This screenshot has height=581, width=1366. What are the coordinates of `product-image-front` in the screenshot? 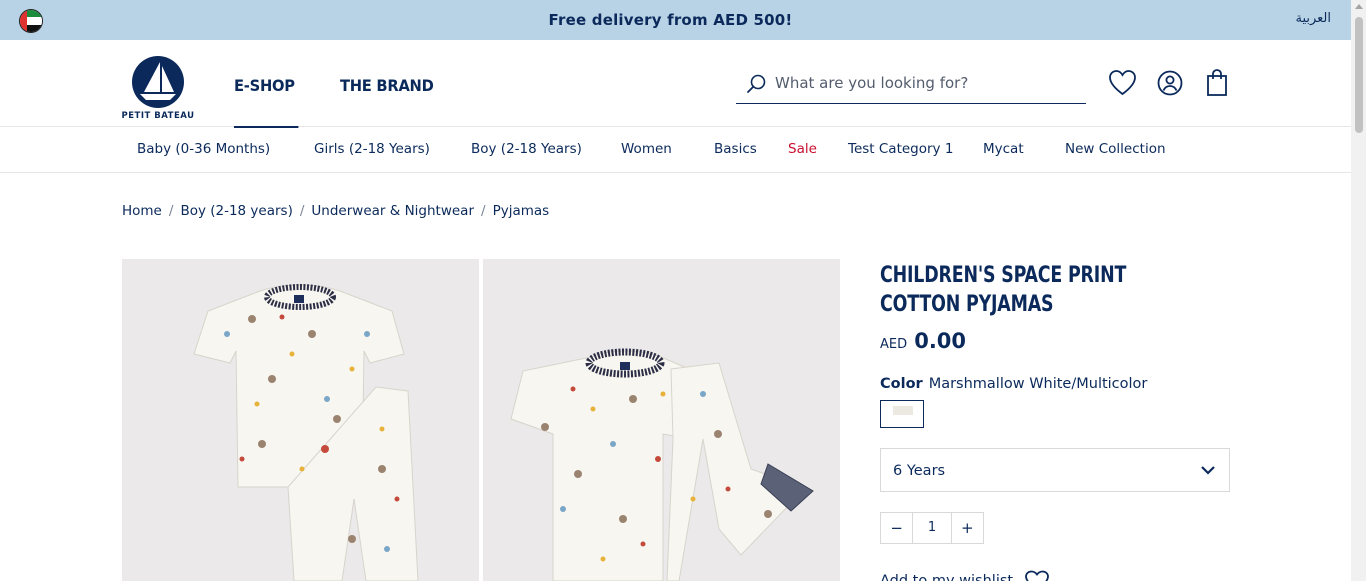 It's located at (300, 420).